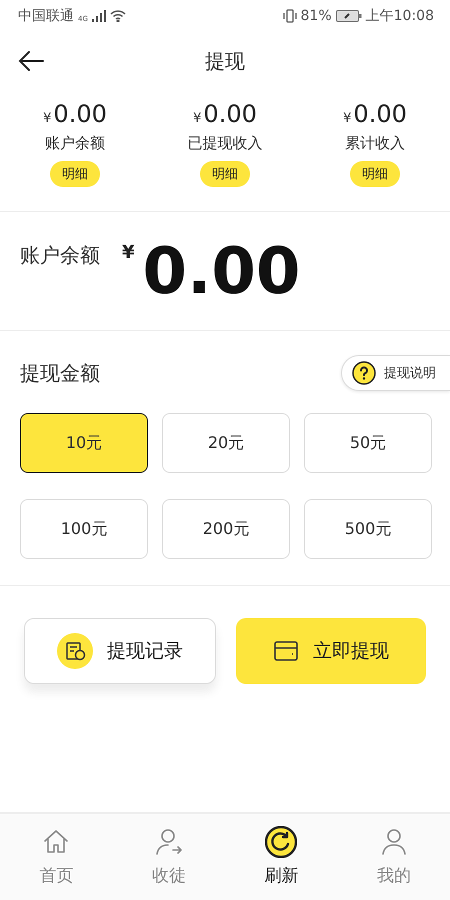 The width and height of the screenshot is (450, 900). I want to click on carrier-name: 中国联通, so click(46, 16).